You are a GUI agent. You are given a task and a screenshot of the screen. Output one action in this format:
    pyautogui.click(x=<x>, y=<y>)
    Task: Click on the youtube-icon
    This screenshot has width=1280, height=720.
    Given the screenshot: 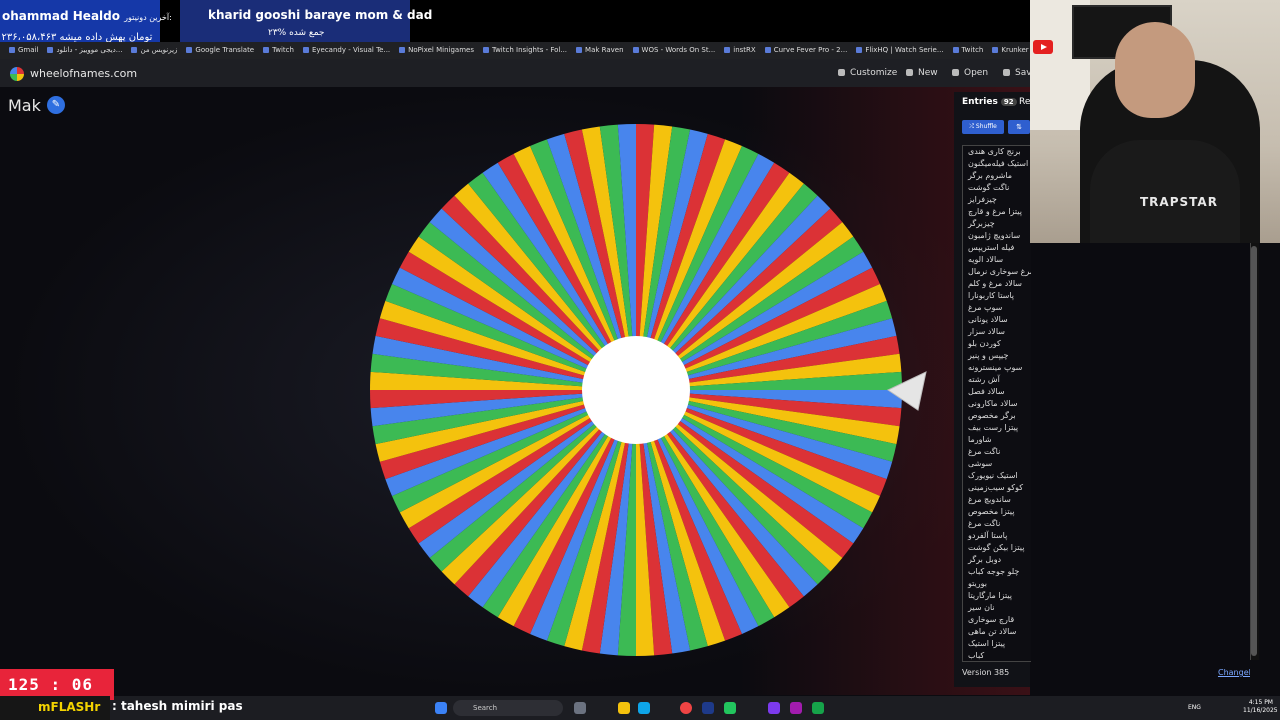 What is the action you would take?
    pyautogui.click(x=1043, y=47)
    